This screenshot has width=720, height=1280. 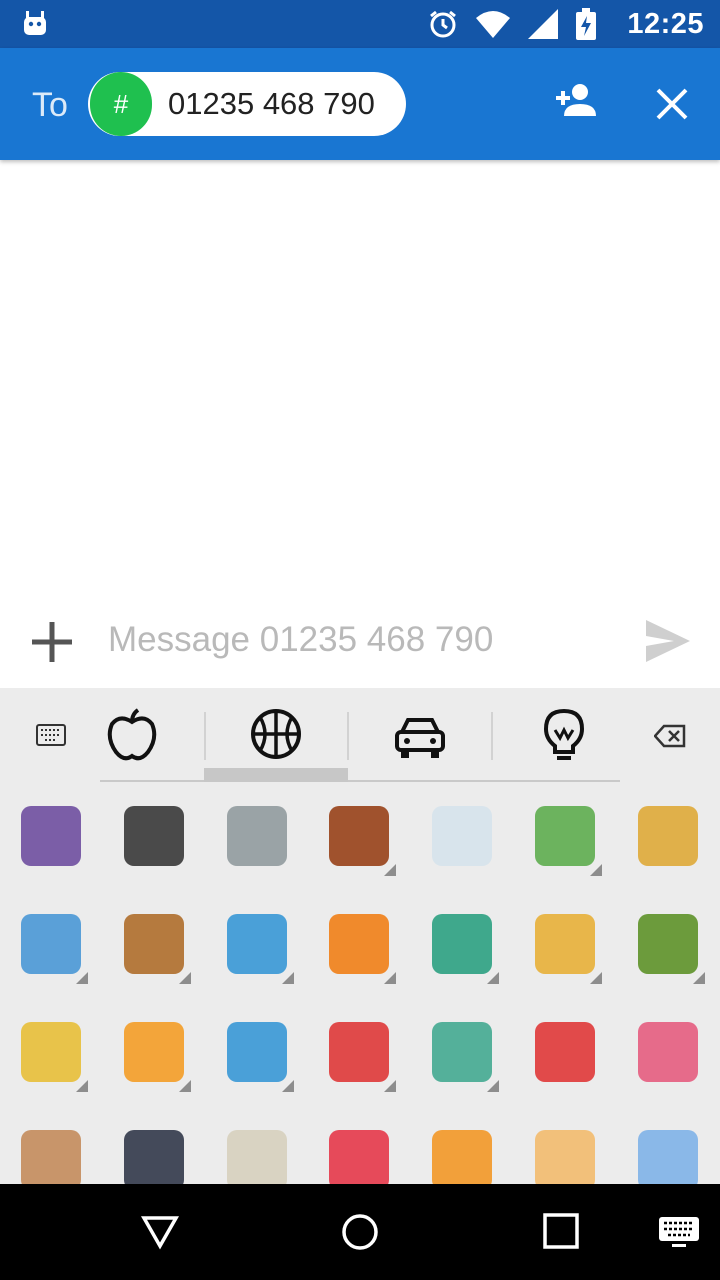 I want to click on message-input: Message 01235 468 790, so click(x=300, y=640).